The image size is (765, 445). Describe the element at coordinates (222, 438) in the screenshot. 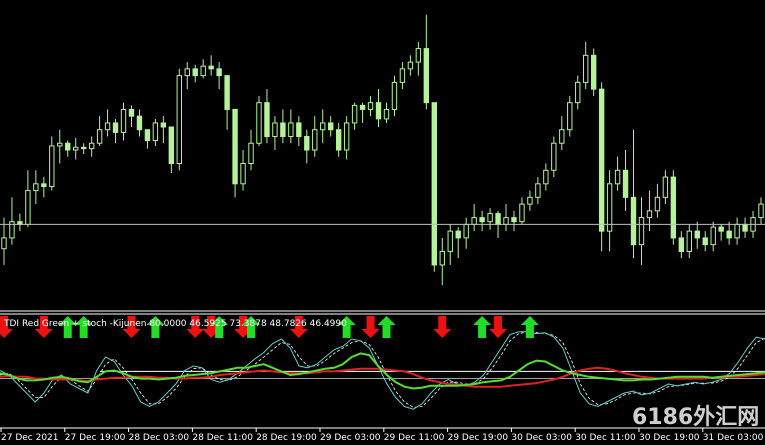

I see `time-axis-label: 28 Dec 11:00` at that location.